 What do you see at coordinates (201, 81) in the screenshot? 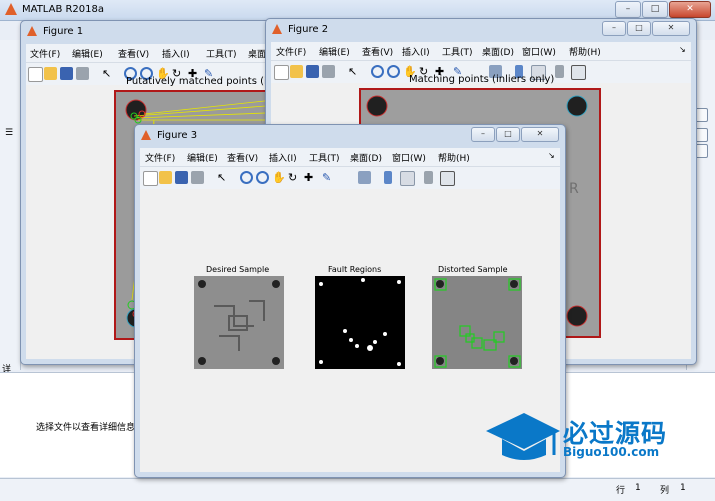
I see `figure-1-axes-title: Putatively matched points (inl` at bounding box center [201, 81].